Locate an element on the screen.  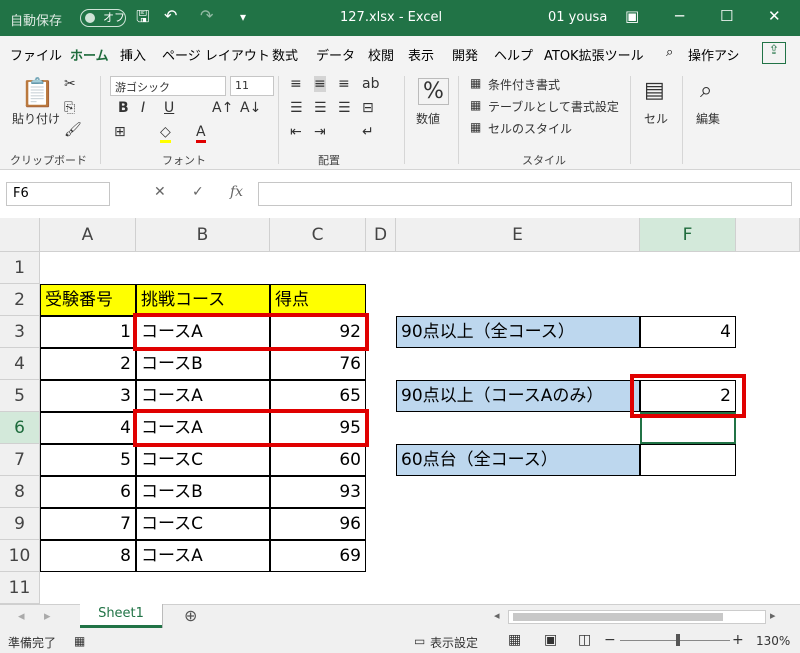
scroll-right-icon: ▸ is located at coordinates (773, 615).